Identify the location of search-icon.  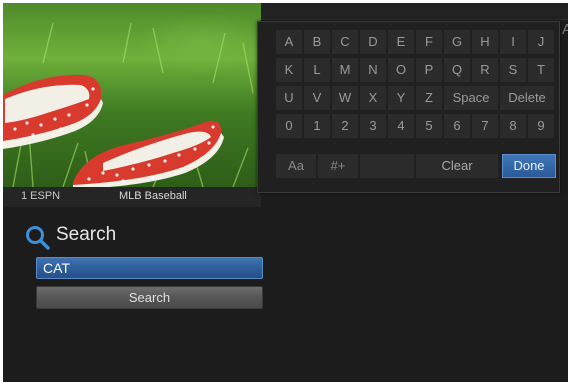
(38, 238).